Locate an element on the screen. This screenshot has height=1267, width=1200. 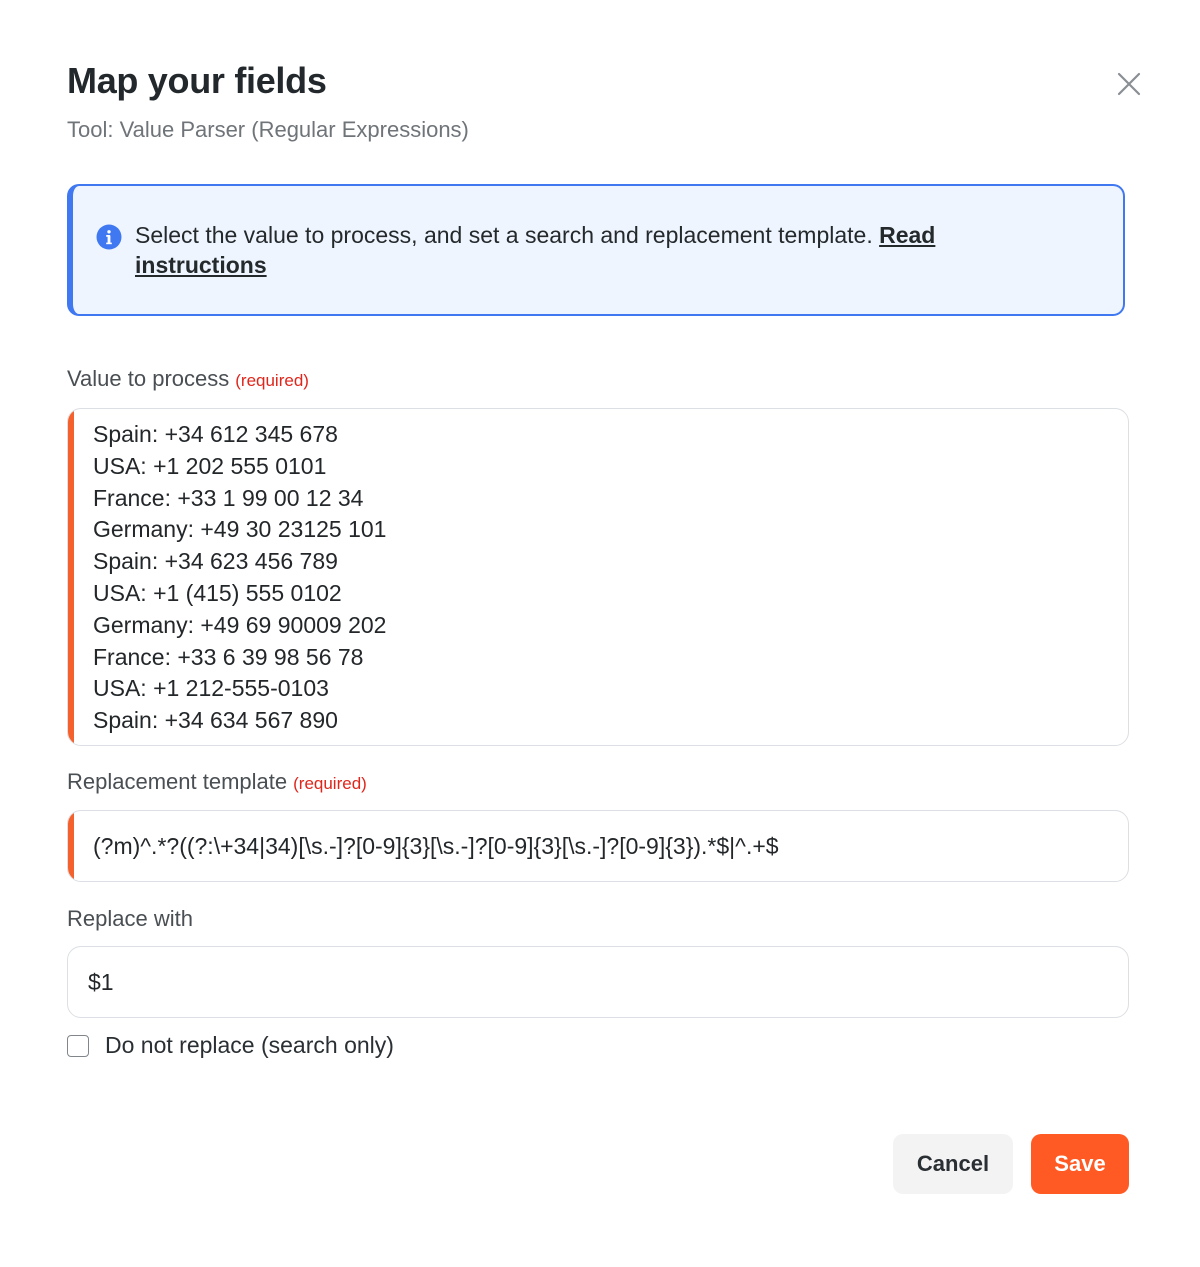
value-line: USA: +1 202 555 0101 is located at coordinates (210, 465).